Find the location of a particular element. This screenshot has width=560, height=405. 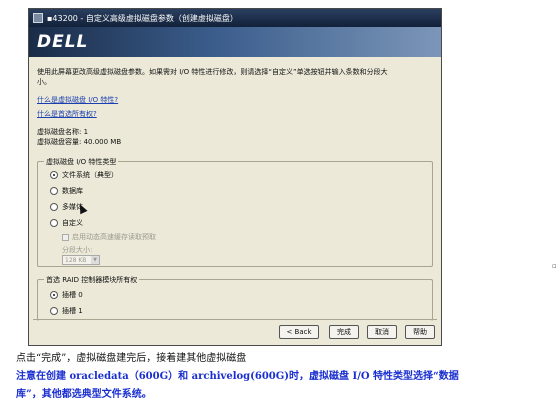

caption-text: 点击“完成”，虚拟磁盘建完后，接着建其他虚拟磁盘 is located at coordinates (131, 358).